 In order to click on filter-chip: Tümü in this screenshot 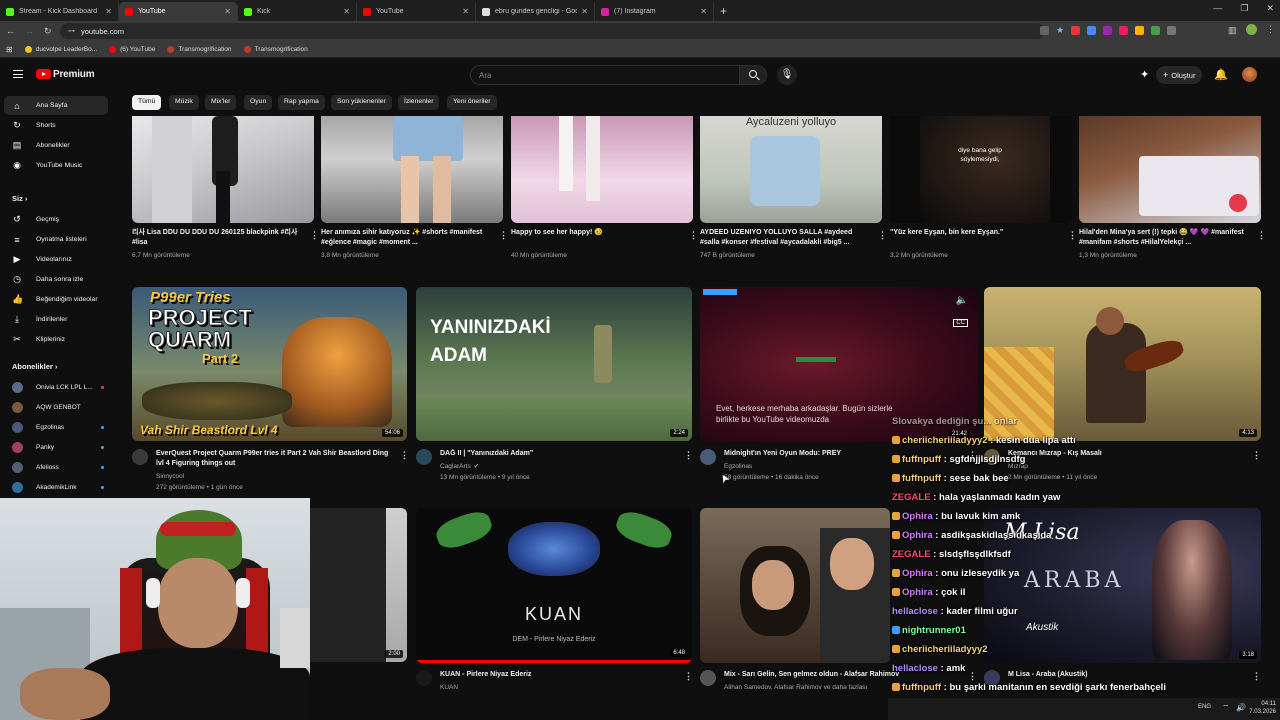, I will do `click(147, 102)`.